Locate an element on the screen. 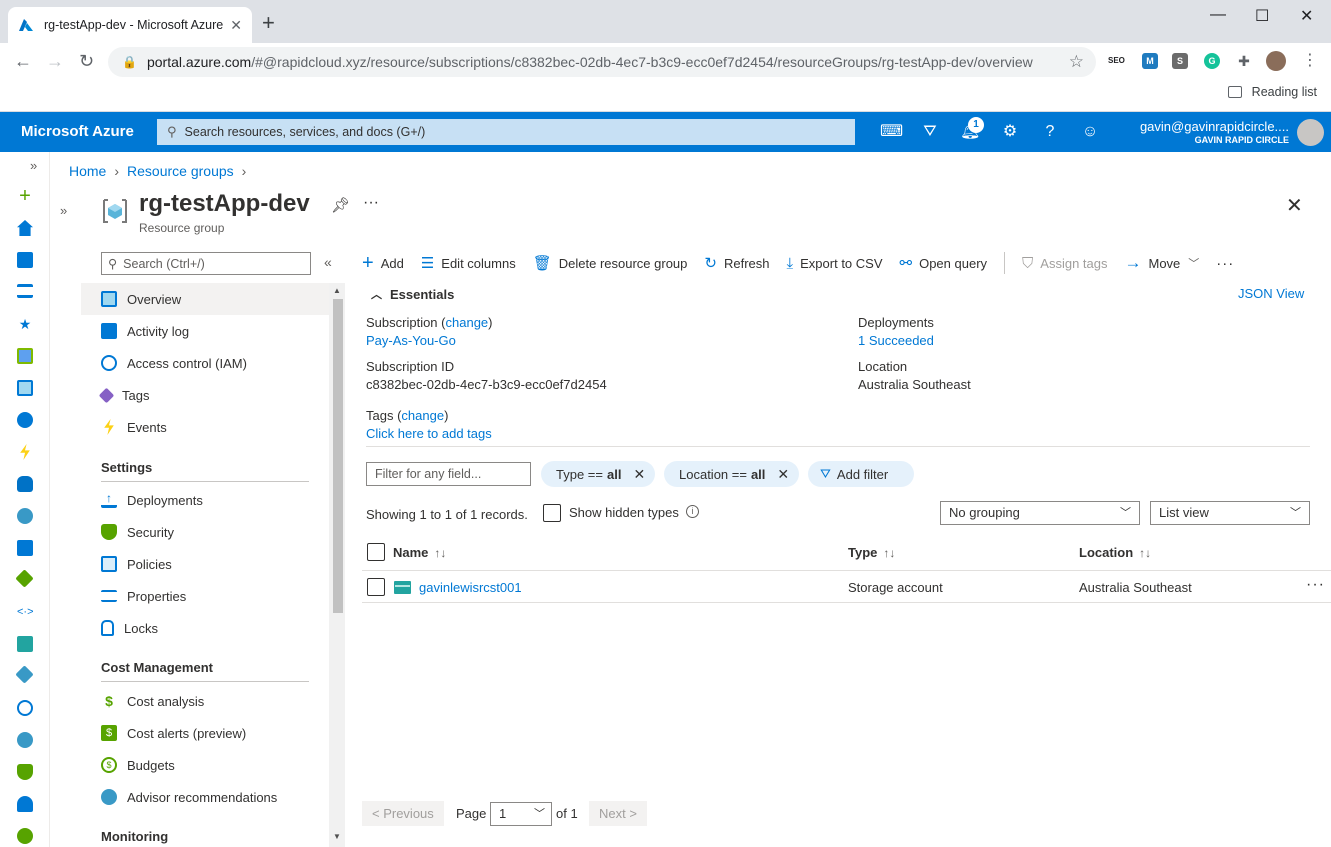 This screenshot has height=847, width=1331. breadcrumb-resource-groups: Resource groups is located at coordinates (180, 171).